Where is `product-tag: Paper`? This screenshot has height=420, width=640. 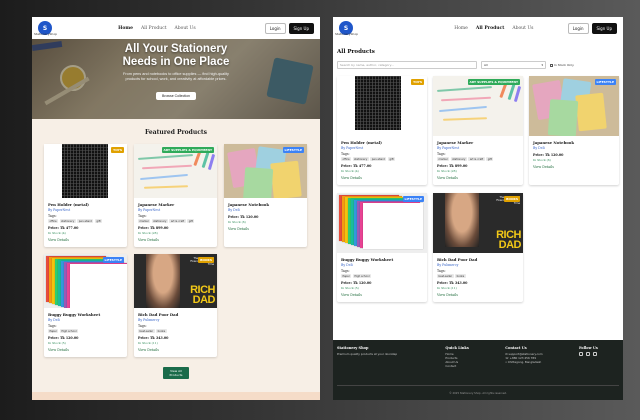 product-tag: Paper is located at coordinates (53, 331).